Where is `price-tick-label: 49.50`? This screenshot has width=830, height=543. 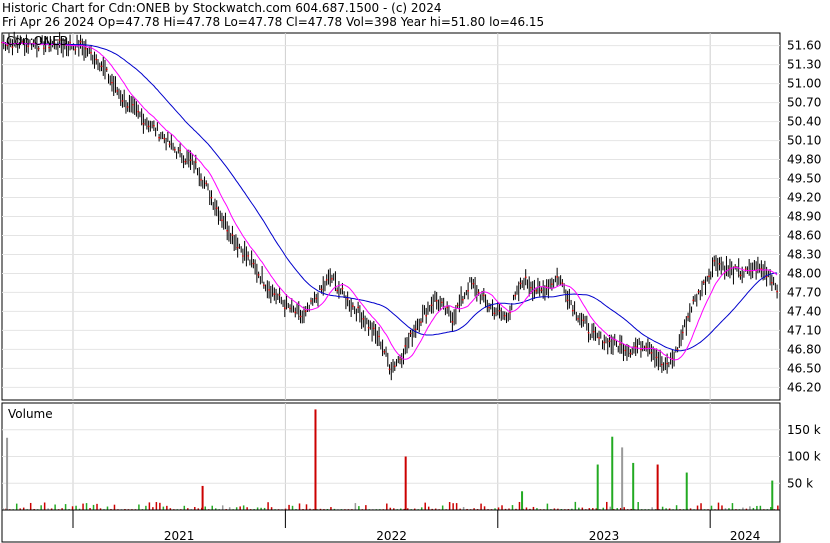
price-tick-label: 49.50 is located at coordinates (804, 179).